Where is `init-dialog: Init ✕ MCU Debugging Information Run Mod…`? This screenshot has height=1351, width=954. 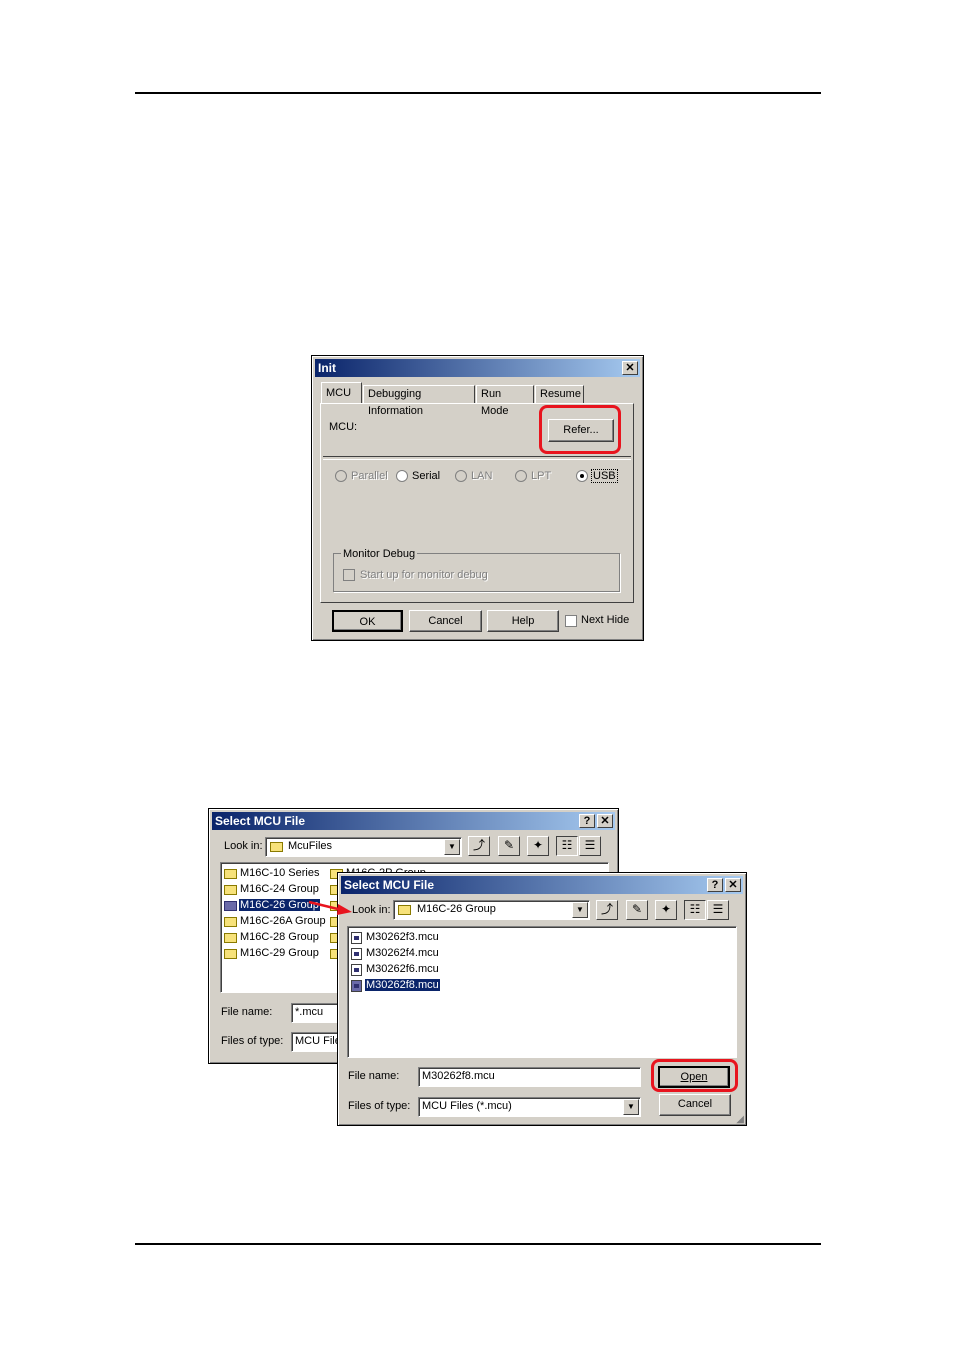 init-dialog: Init ✕ MCU Debugging Information Run Mod… is located at coordinates (477, 498).